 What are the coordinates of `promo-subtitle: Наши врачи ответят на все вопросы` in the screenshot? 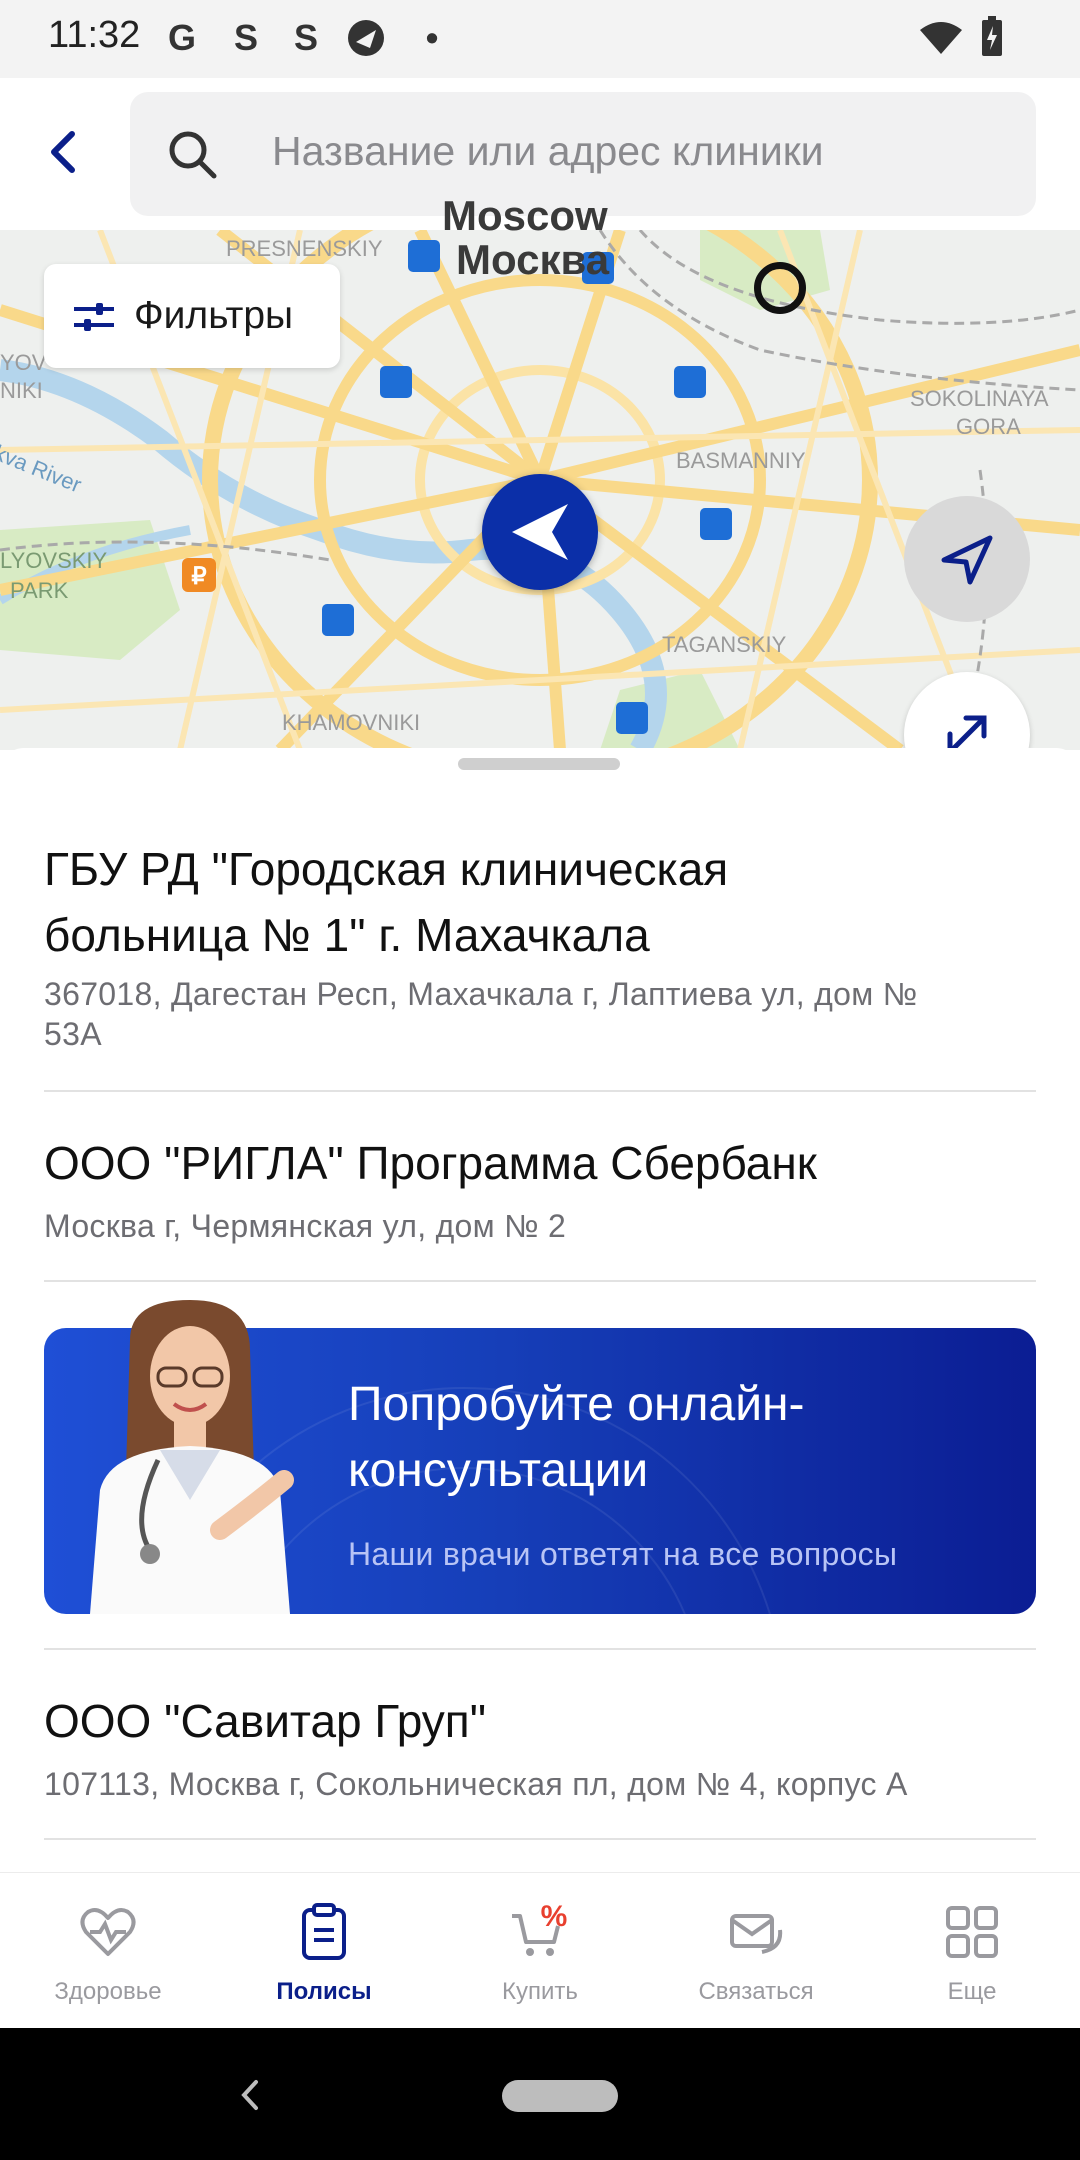 It's located at (623, 1554).